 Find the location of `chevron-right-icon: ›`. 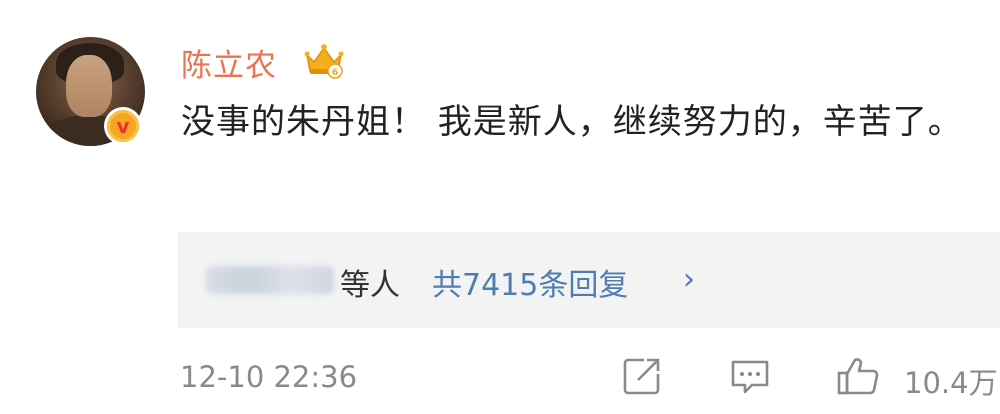

chevron-right-icon: › is located at coordinates (689, 279).